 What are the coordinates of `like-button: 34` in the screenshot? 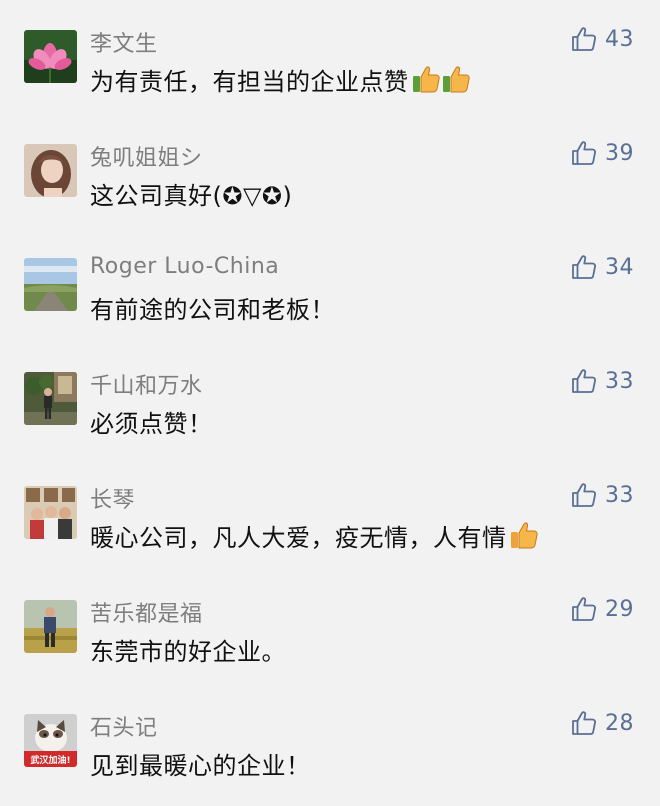 It's located at (602, 267).